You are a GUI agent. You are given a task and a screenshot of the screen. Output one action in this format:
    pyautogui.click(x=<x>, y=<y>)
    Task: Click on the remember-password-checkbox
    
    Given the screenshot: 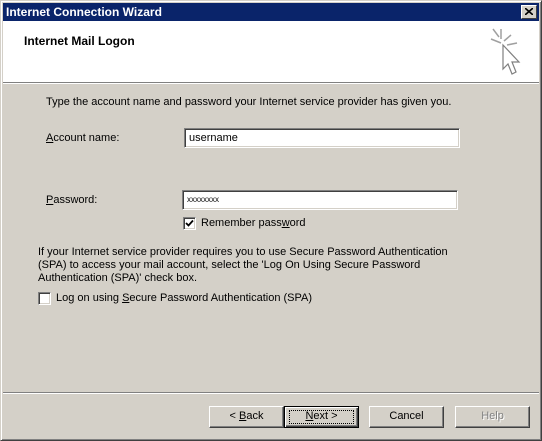 What is the action you would take?
    pyautogui.click(x=189, y=223)
    